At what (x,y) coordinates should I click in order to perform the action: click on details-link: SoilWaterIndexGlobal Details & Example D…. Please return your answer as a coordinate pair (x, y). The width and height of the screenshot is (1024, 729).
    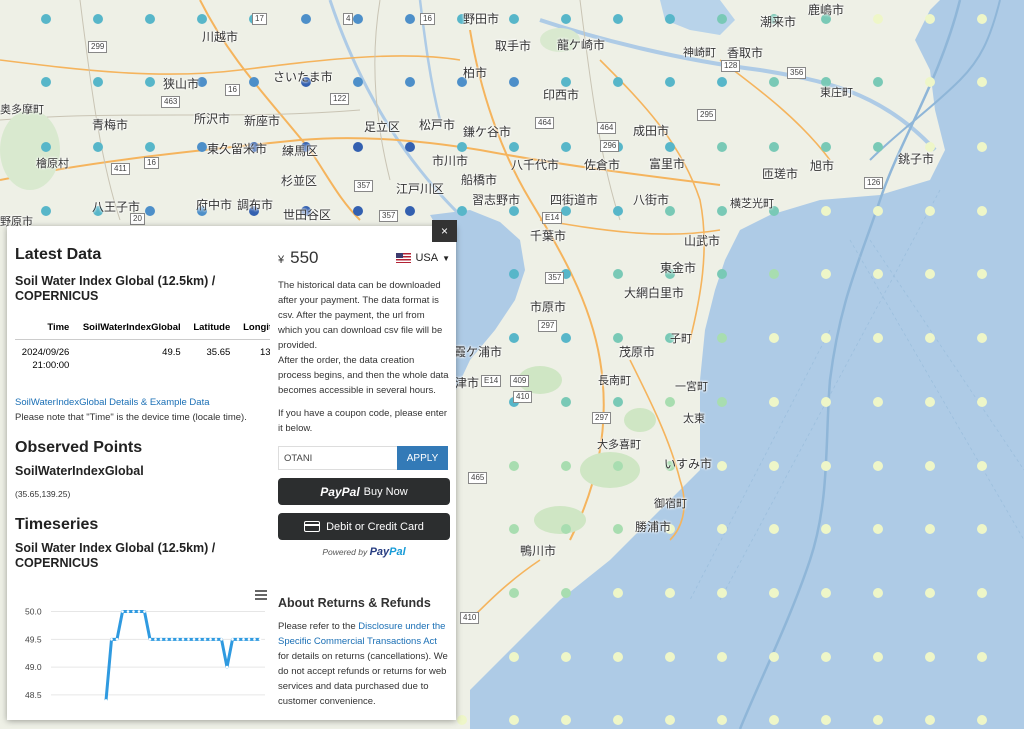
    Looking at the image, I should click on (112, 402).